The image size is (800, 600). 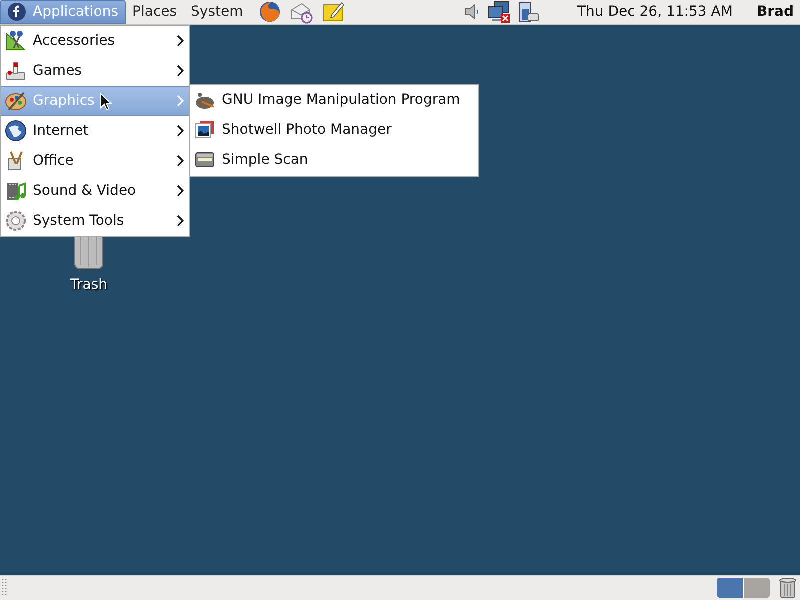 I want to click on menu-item: Internet, so click(x=95, y=131).